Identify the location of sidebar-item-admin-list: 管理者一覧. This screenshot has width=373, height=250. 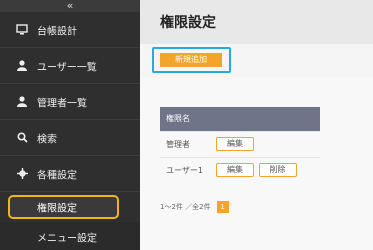
(70, 102).